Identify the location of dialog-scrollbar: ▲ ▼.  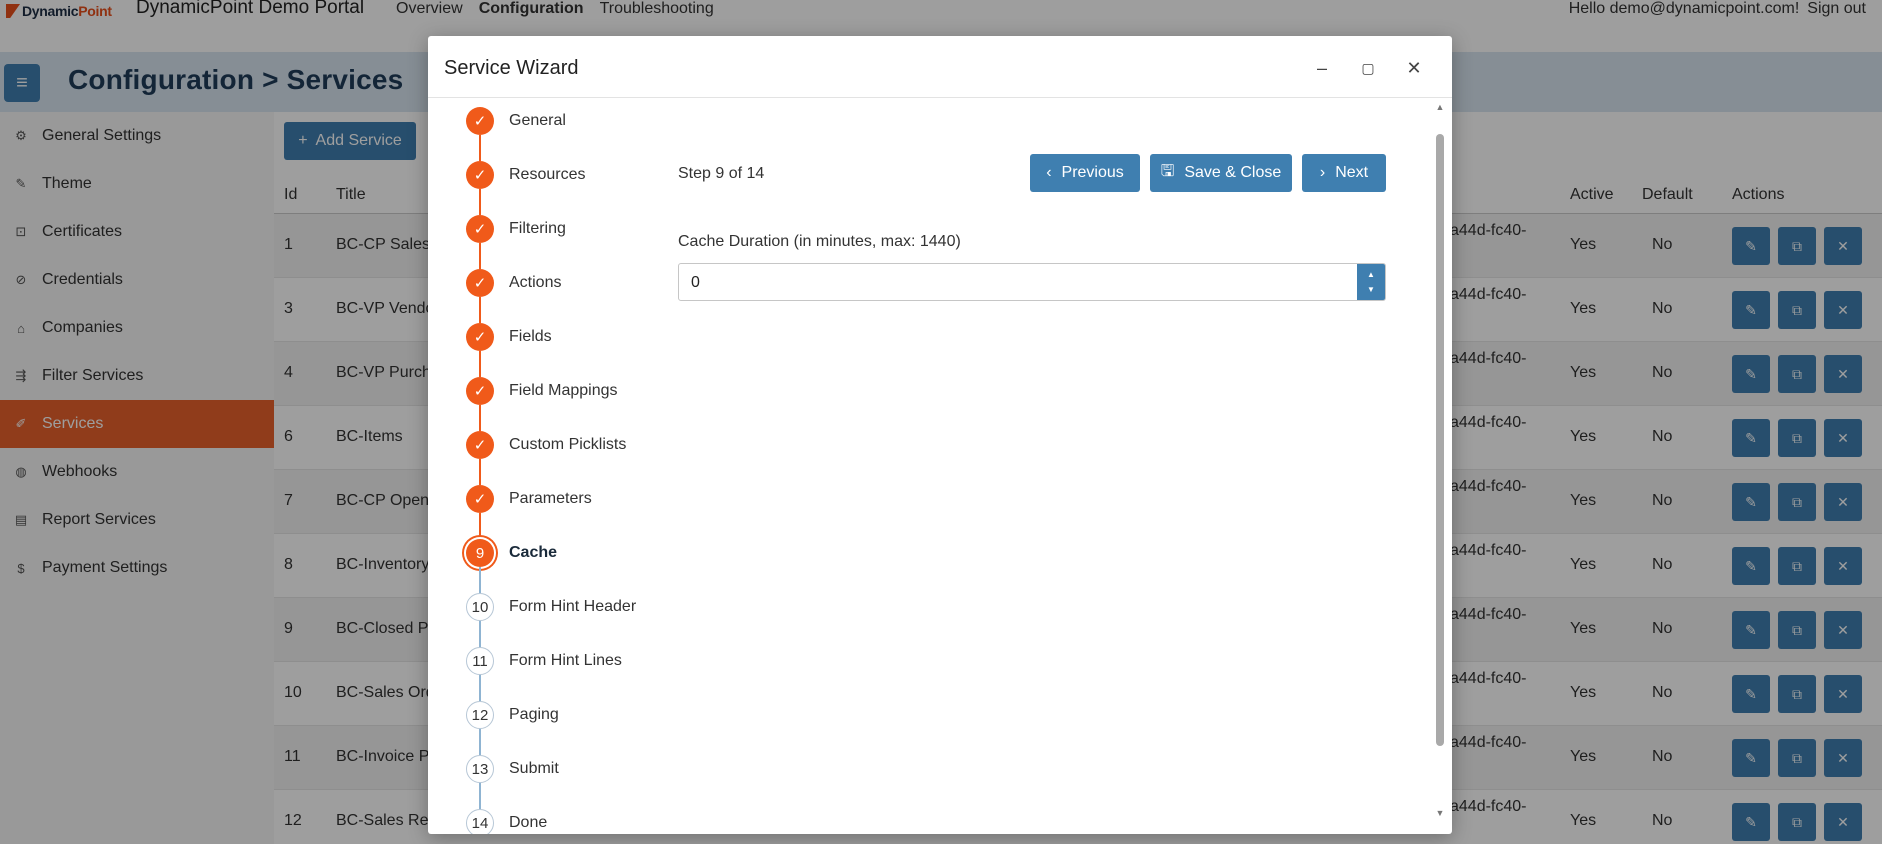
(1440, 461).